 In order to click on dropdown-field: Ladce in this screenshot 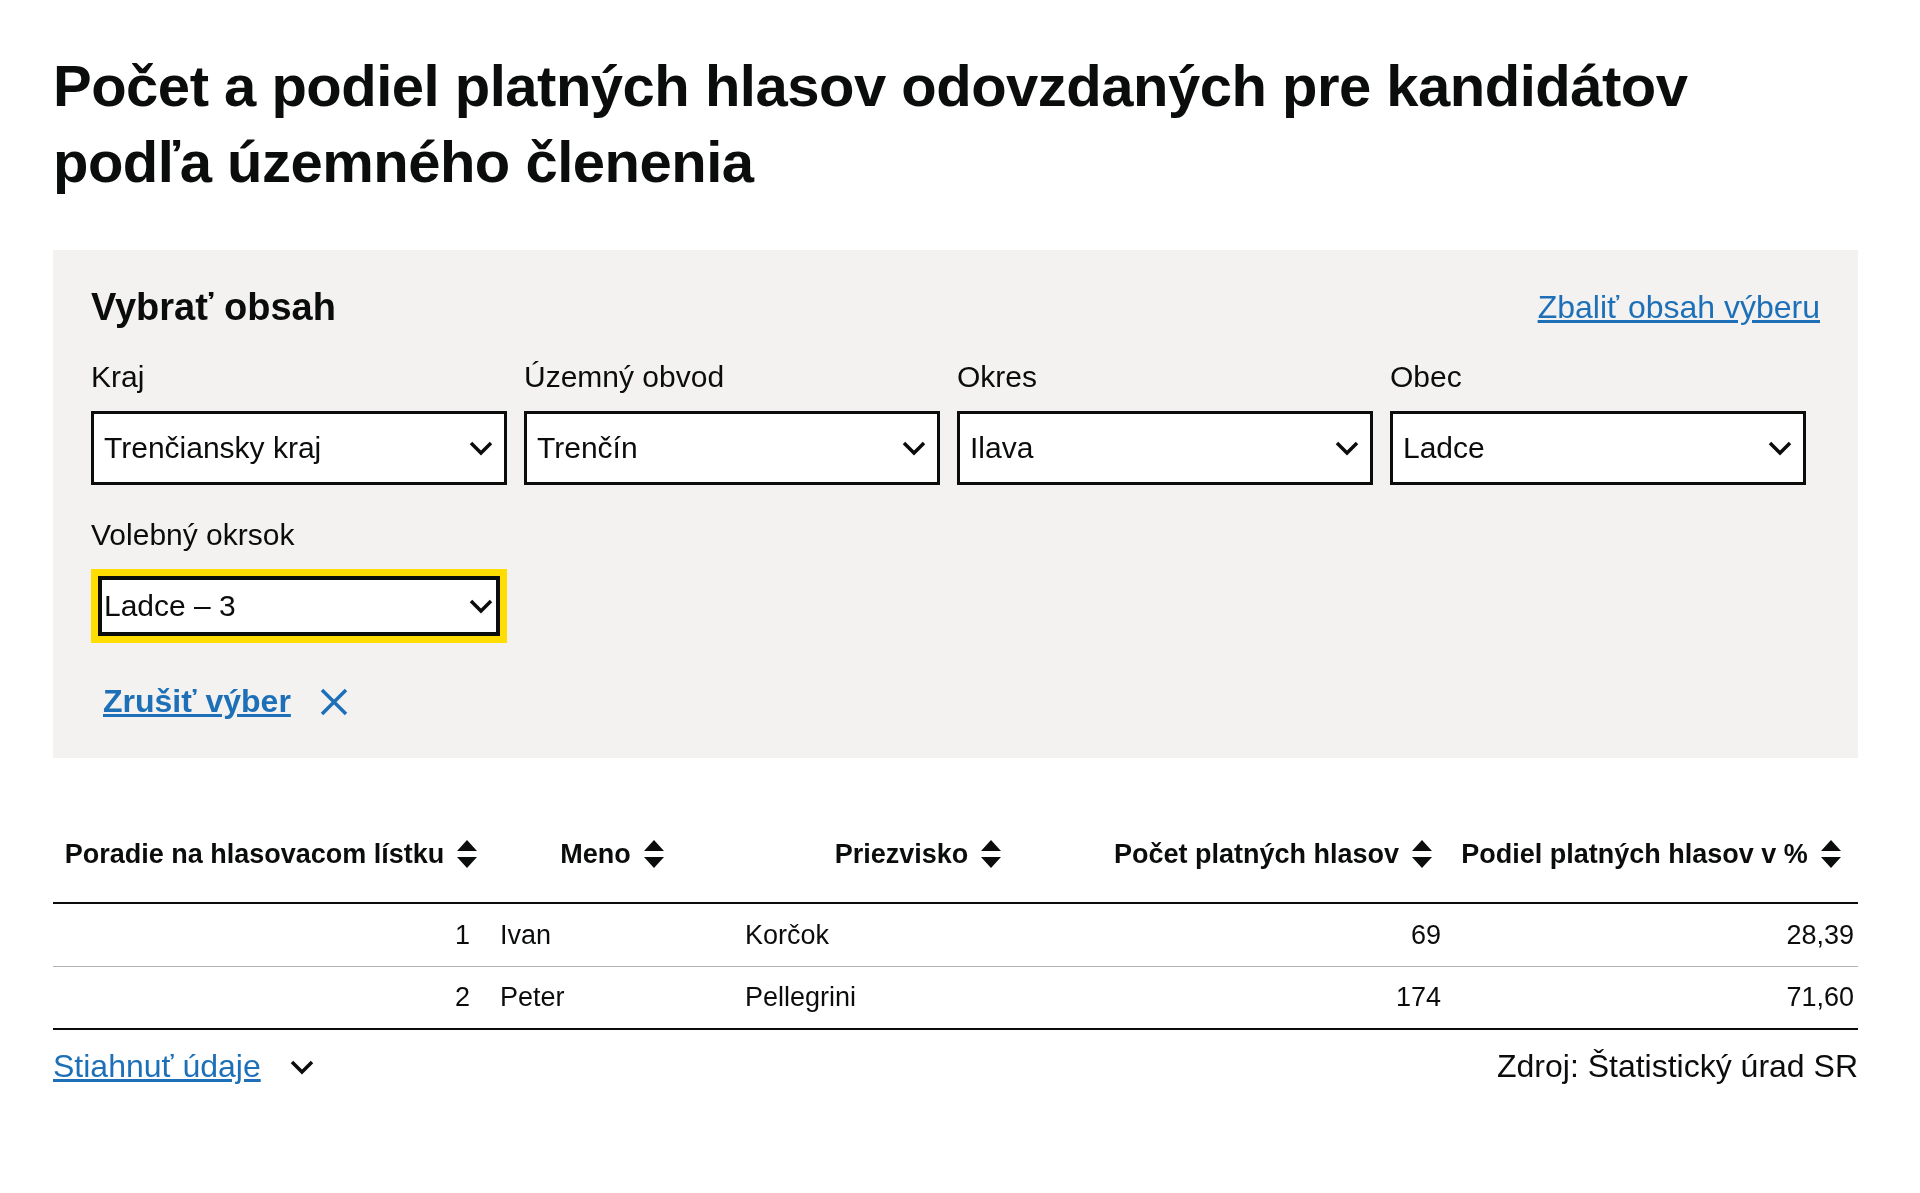, I will do `click(1598, 448)`.